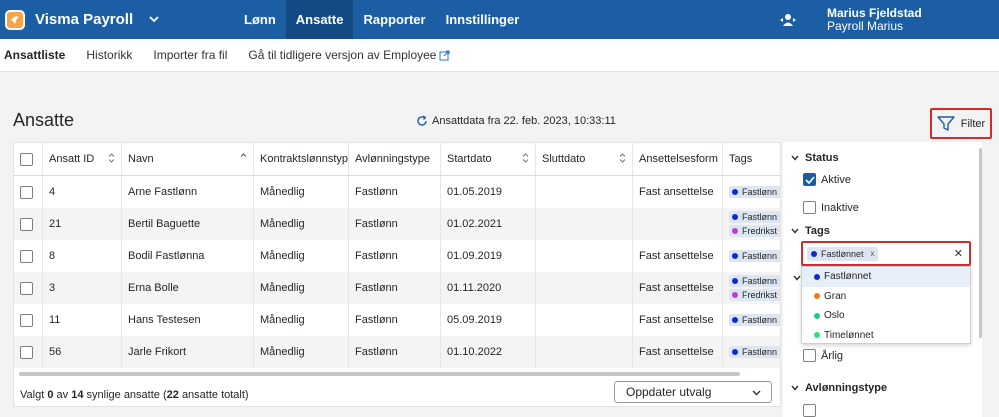 The width and height of the screenshot is (999, 417). What do you see at coordinates (422, 121) in the screenshot?
I see `refresh-icon` at bounding box center [422, 121].